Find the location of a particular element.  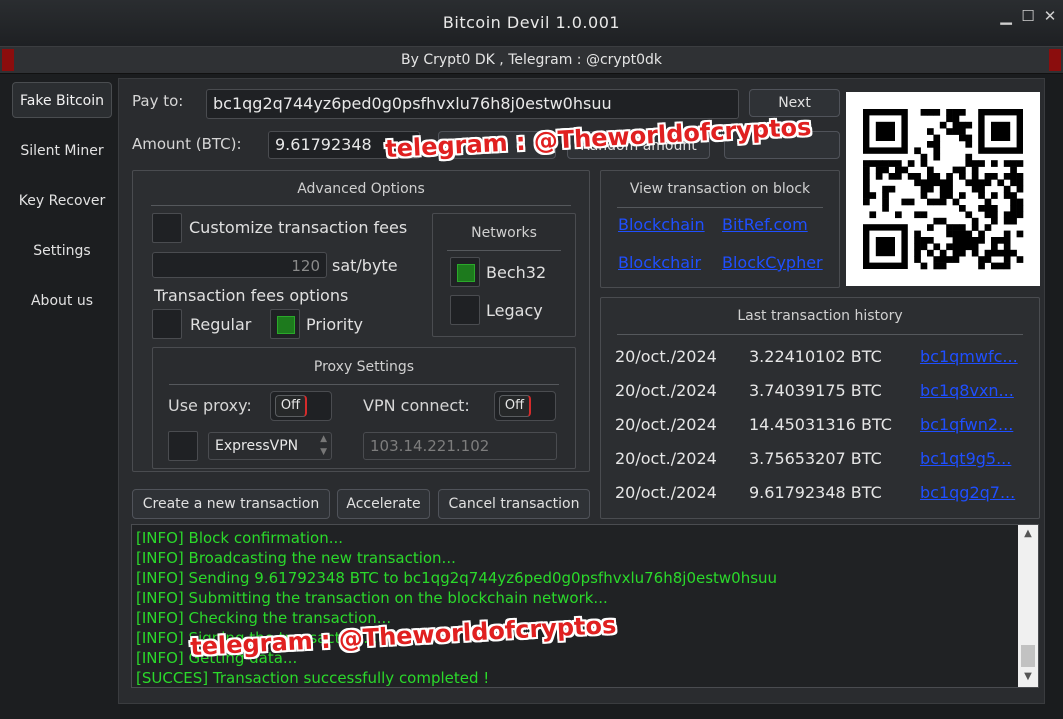

scroll-thumb is located at coordinates (1028, 656).